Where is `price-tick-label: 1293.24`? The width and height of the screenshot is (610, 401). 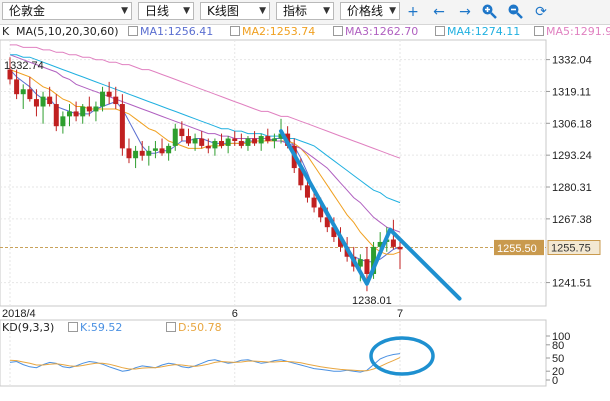
price-tick-label: 1293.24 is located at coordinates (572, 156).